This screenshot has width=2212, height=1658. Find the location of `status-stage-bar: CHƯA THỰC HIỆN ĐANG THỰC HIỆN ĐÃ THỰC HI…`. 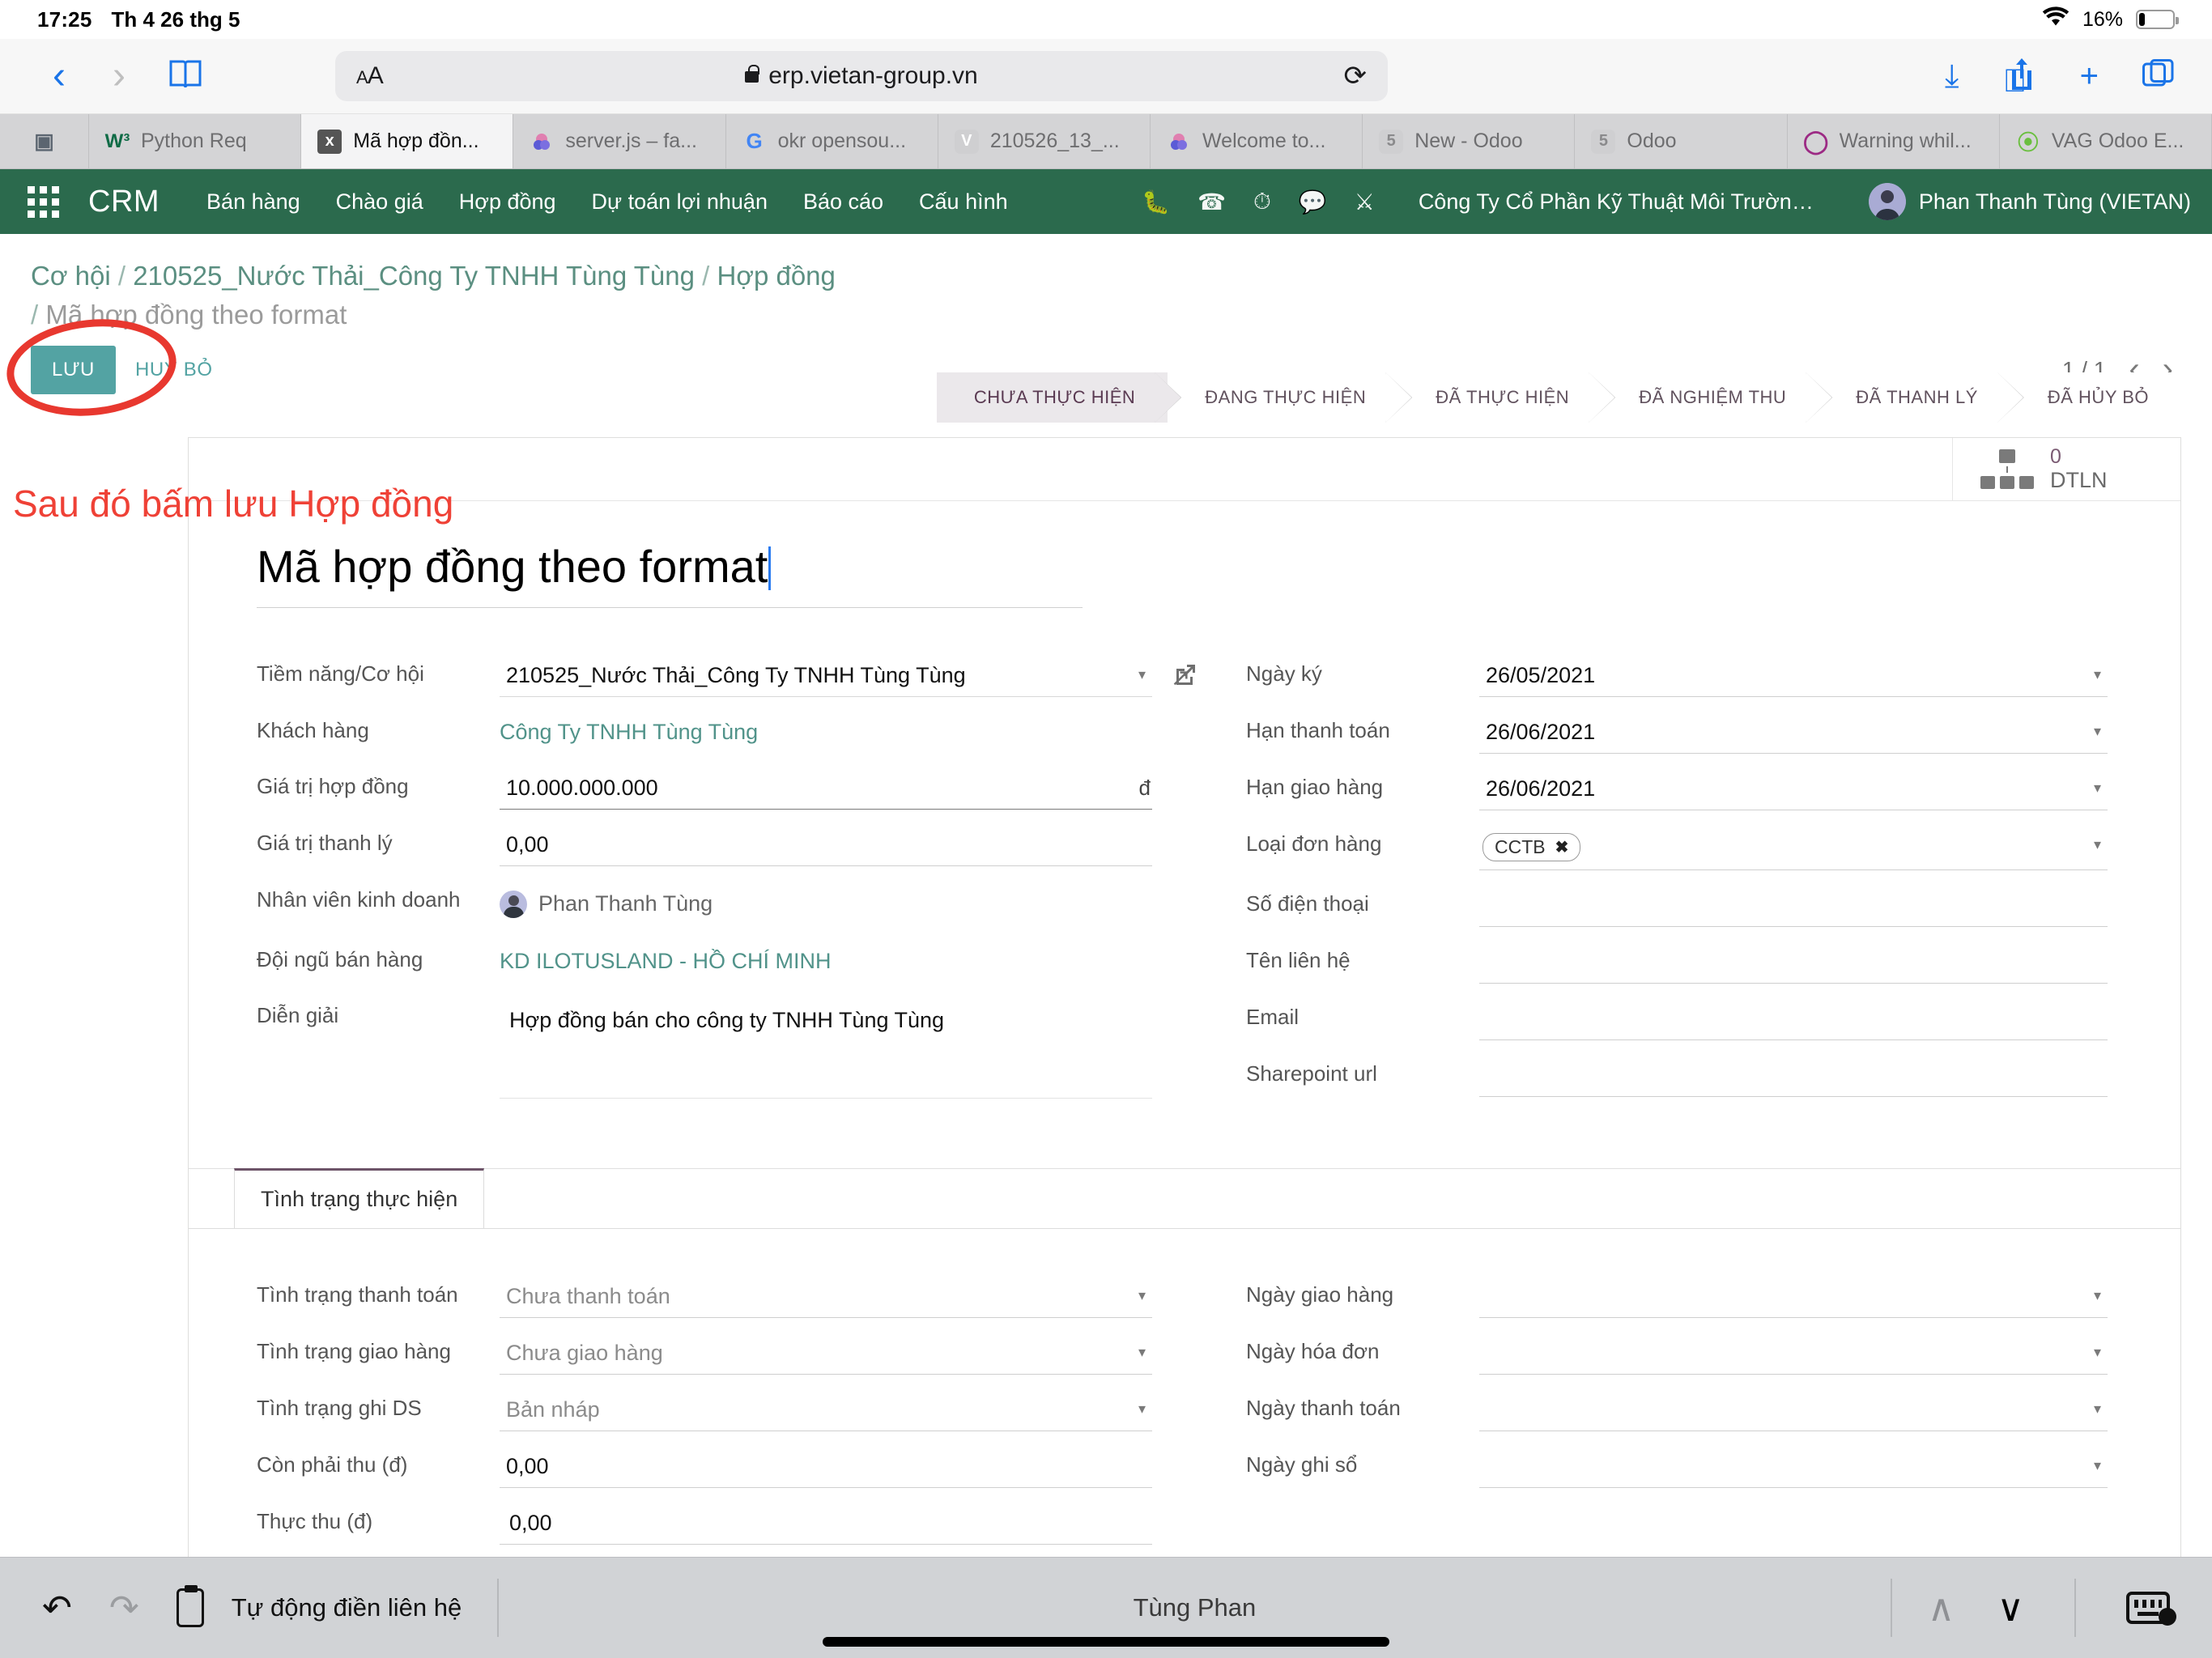

status-stage-bar: CHƯA THỰC HIỆN ĐANG THỰC HIỆN ĐÃ THỰC HI… is located at coordinates (1558, 397).